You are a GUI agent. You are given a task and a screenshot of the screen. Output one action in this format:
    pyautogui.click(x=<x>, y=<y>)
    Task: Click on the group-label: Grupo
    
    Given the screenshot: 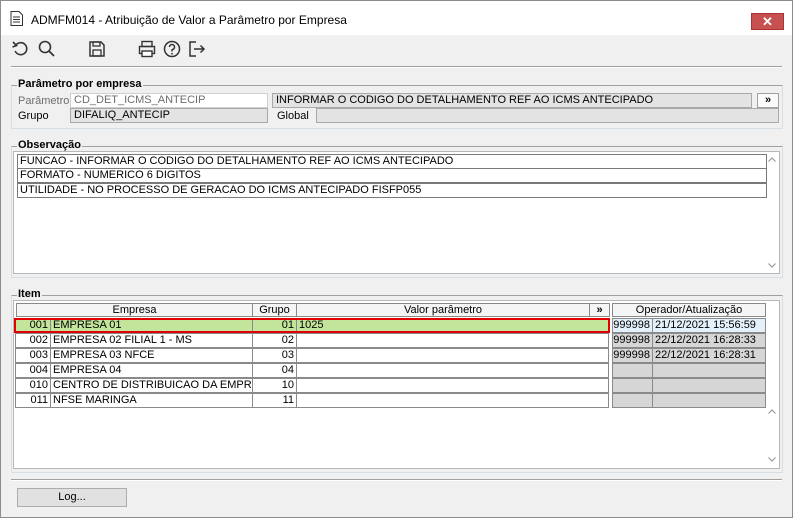 What is the action you would take?
    pyautogui.click(x=33, y=116)
    